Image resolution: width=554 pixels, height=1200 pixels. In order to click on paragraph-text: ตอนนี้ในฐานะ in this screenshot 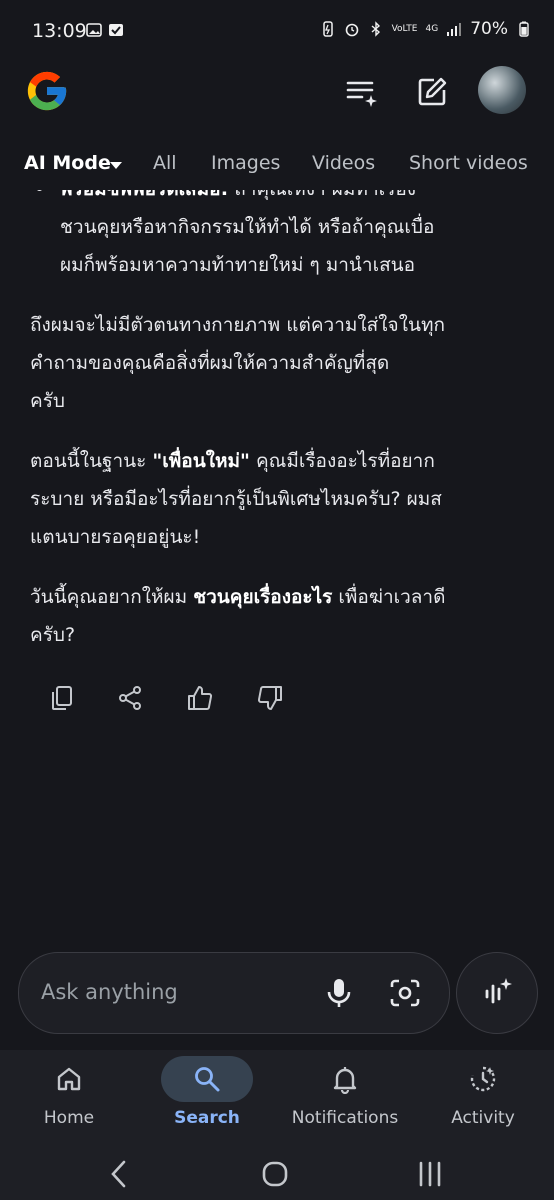, I will do `click(91, 461)`.